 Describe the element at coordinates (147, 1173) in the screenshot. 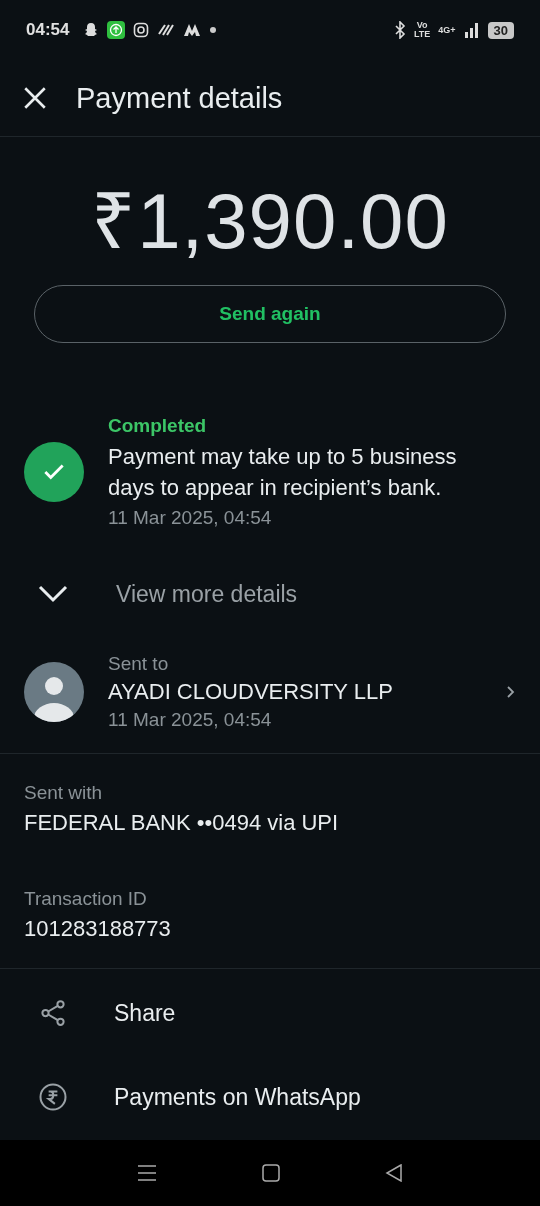

I see `menu-icon` at that location.